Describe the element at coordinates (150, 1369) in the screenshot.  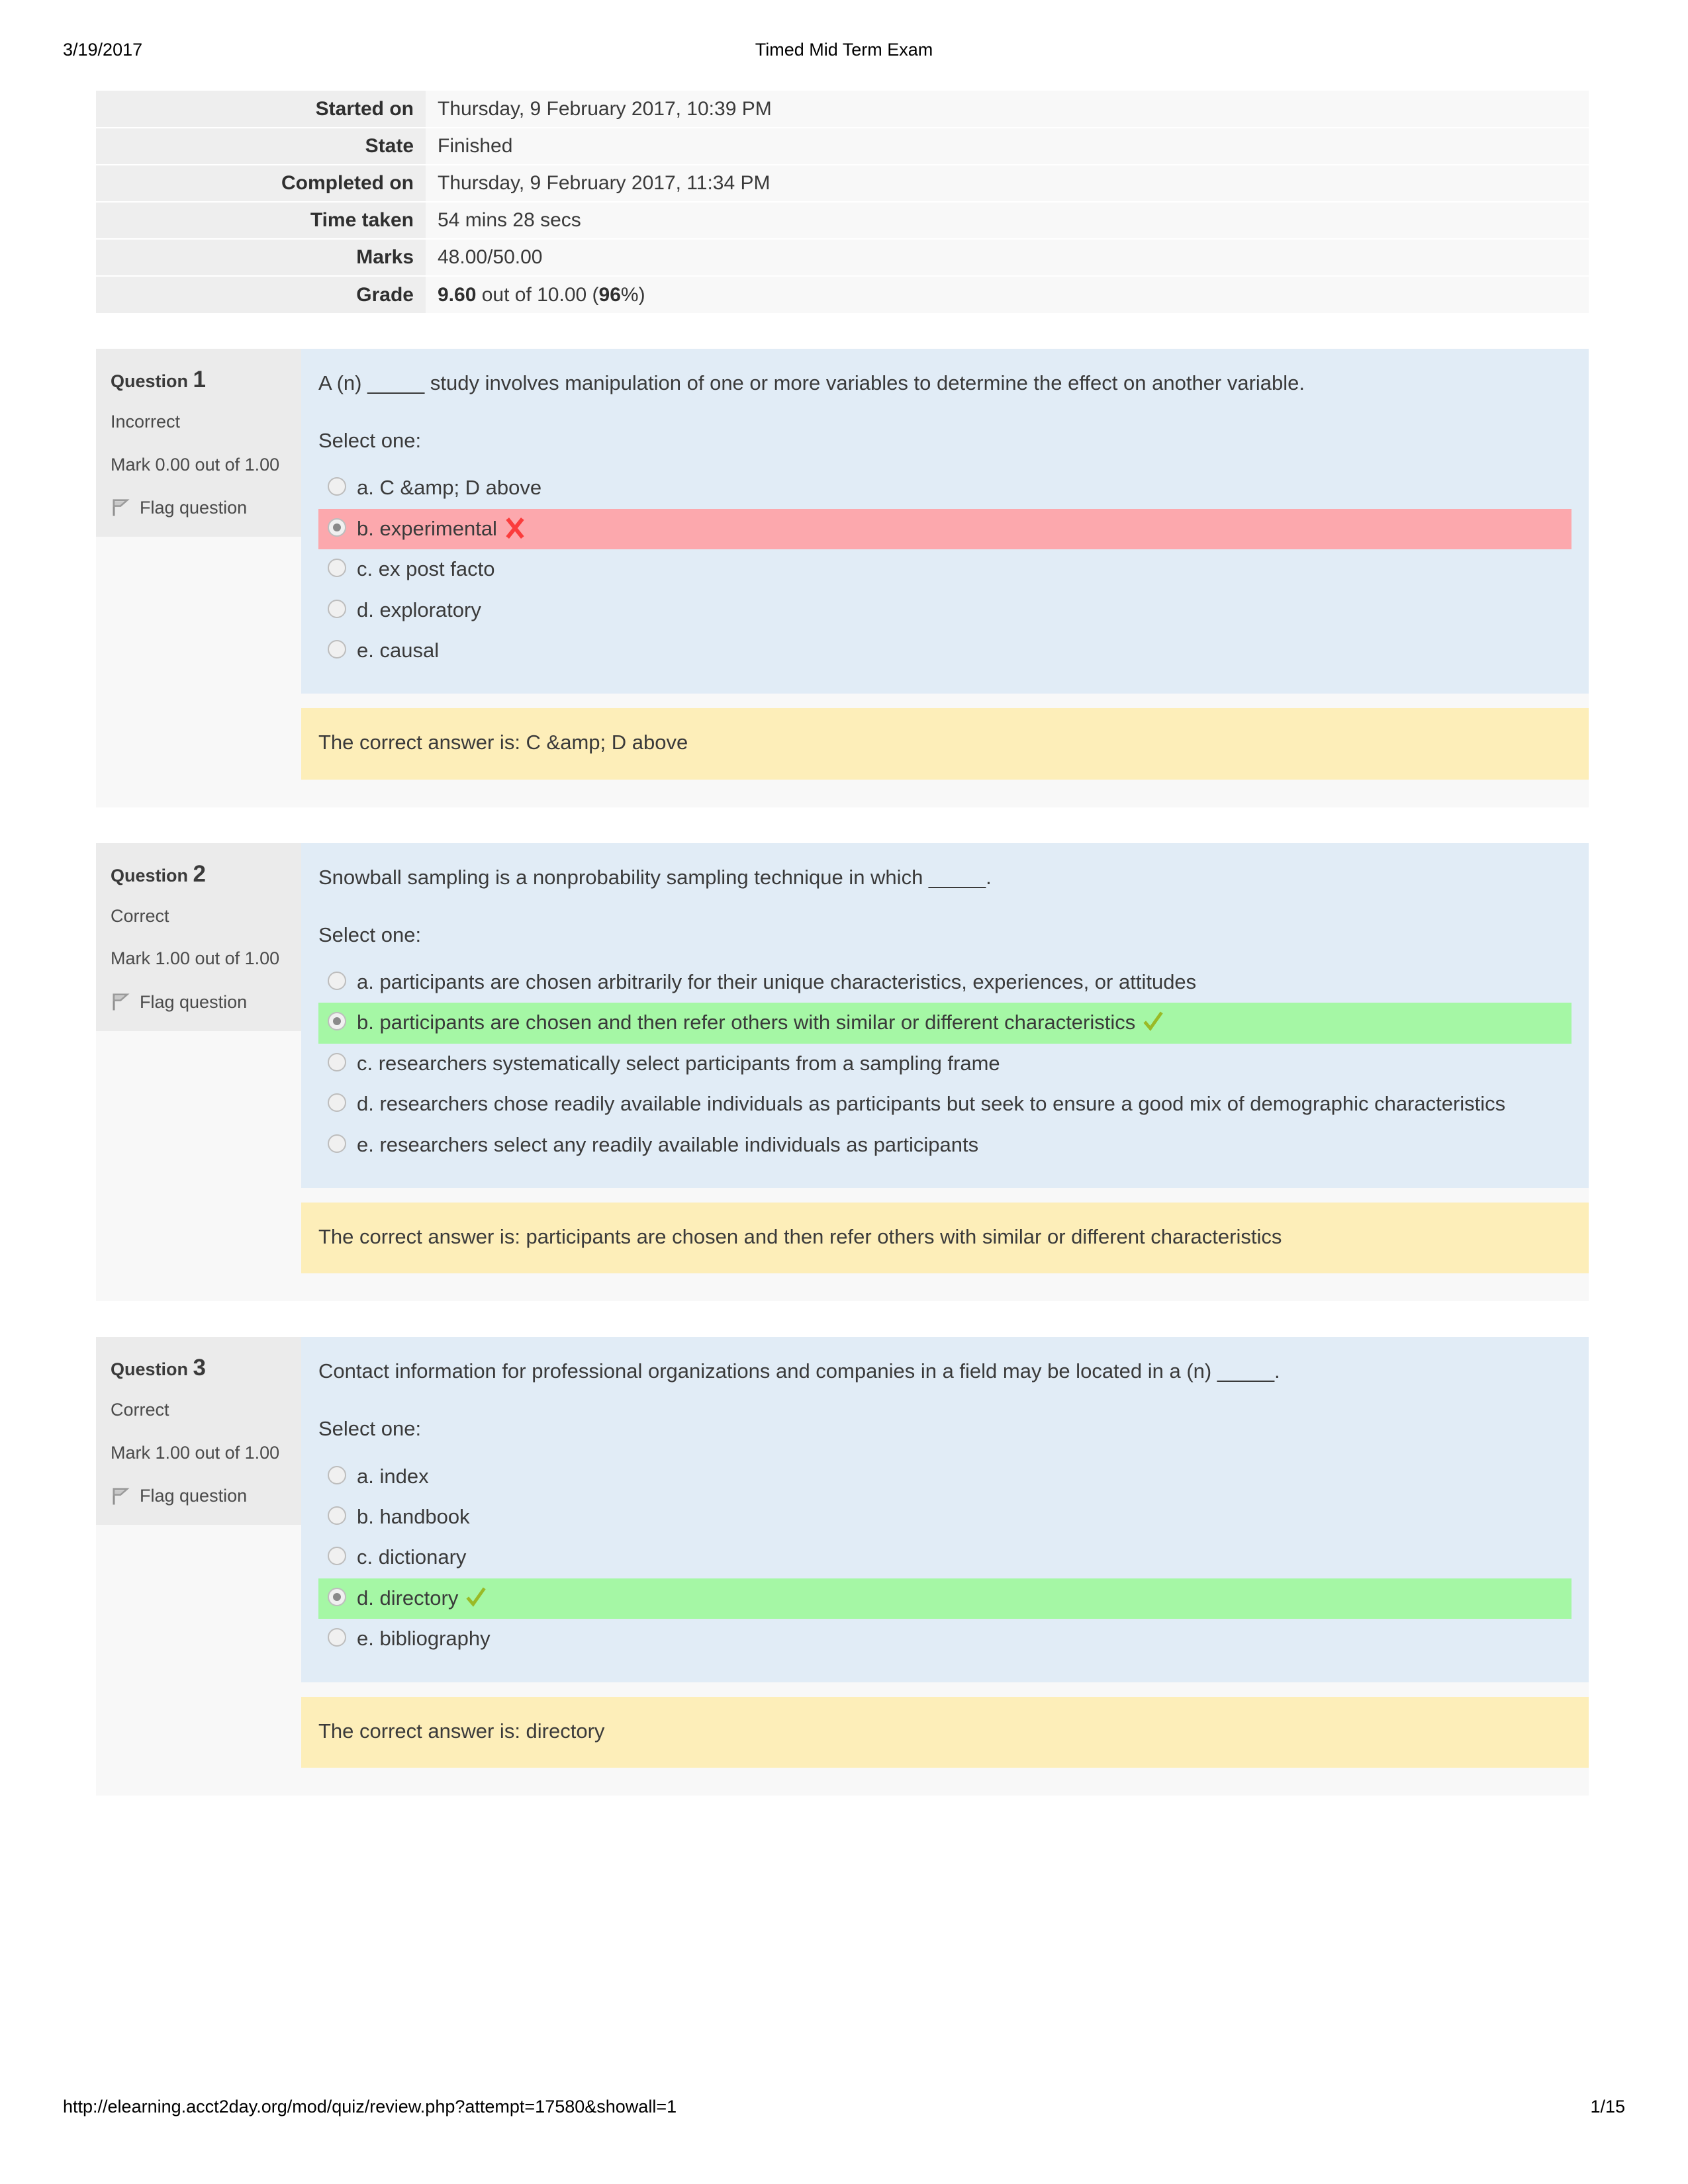
I see `question-word: Question` at that location.